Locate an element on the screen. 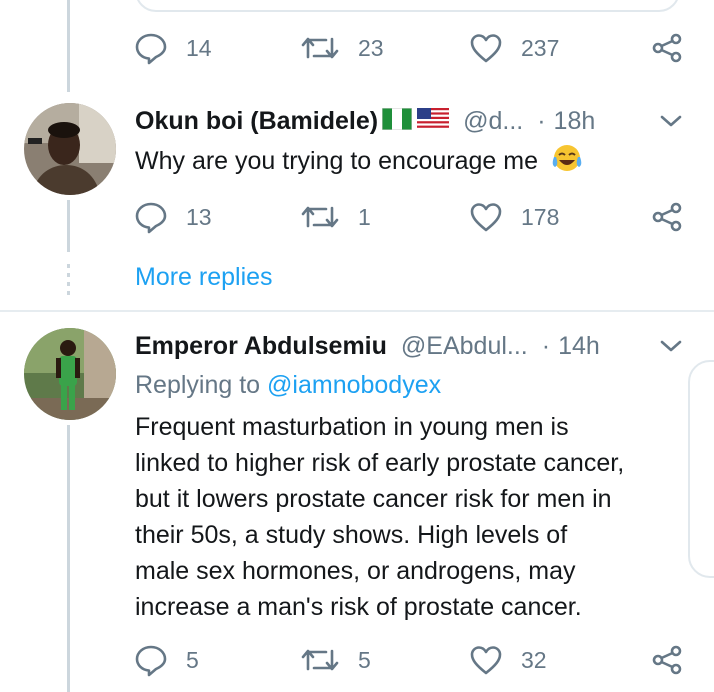 The image size is (714, 692). more-replies-link: More replies is located at coordinates (204, 277).